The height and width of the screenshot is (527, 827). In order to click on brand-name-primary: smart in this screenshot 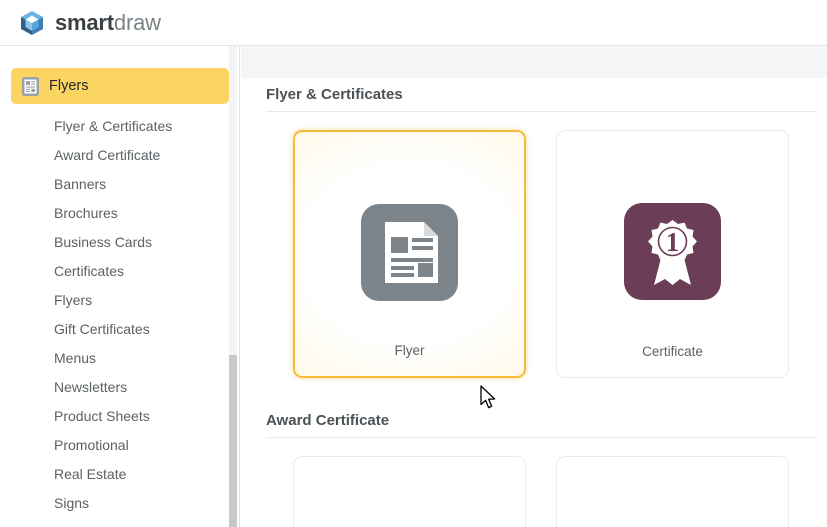, I will do `click(84, 22)`.